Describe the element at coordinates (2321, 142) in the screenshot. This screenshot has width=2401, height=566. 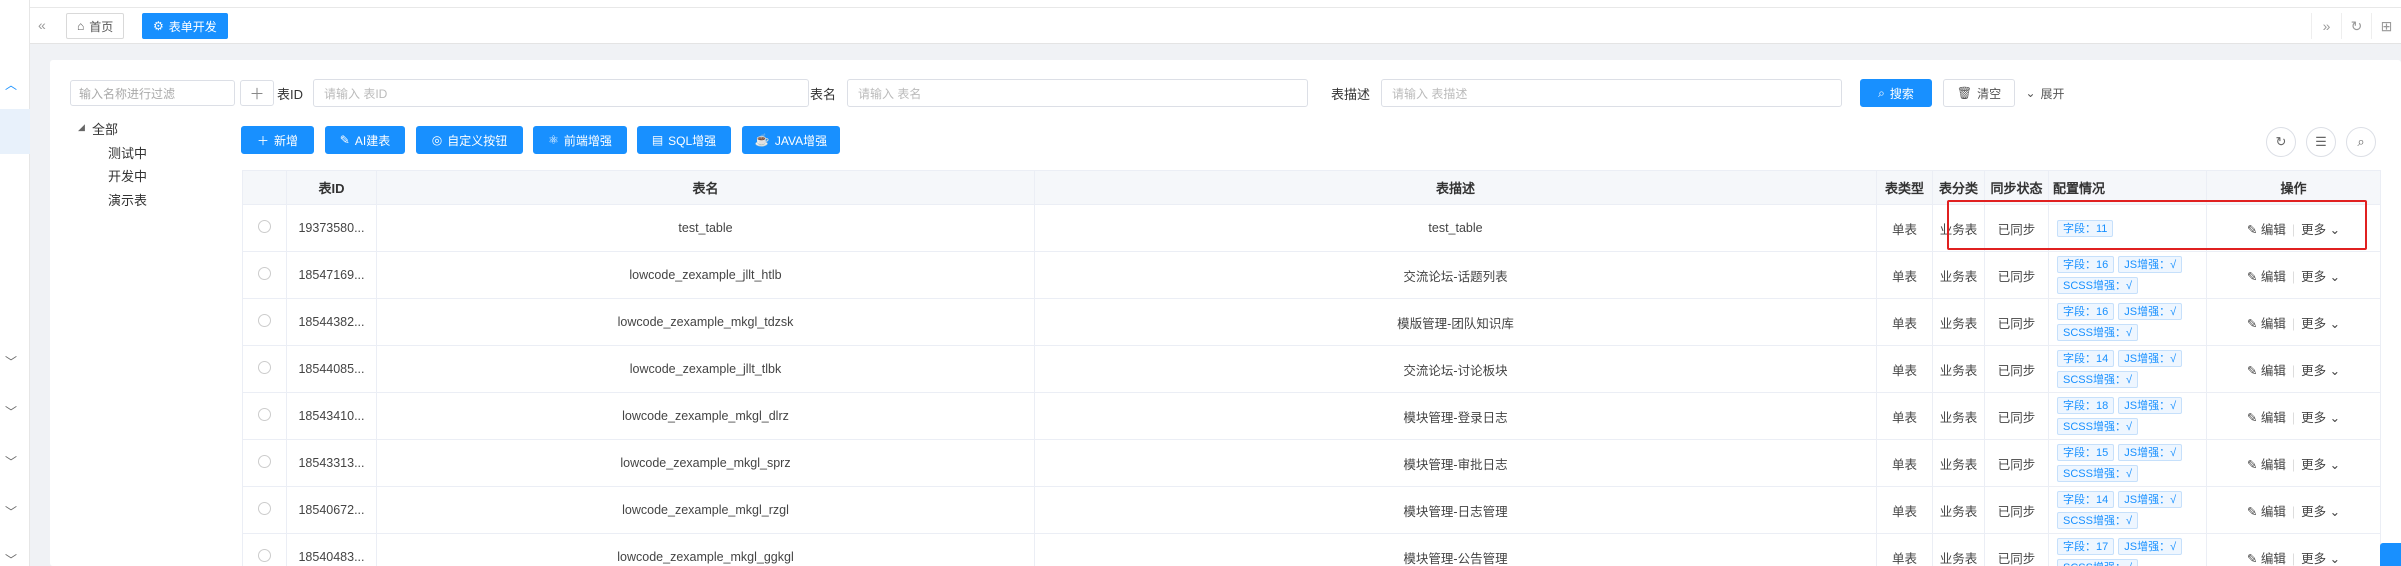
I see `column-settings-icon: ☰` at that location.